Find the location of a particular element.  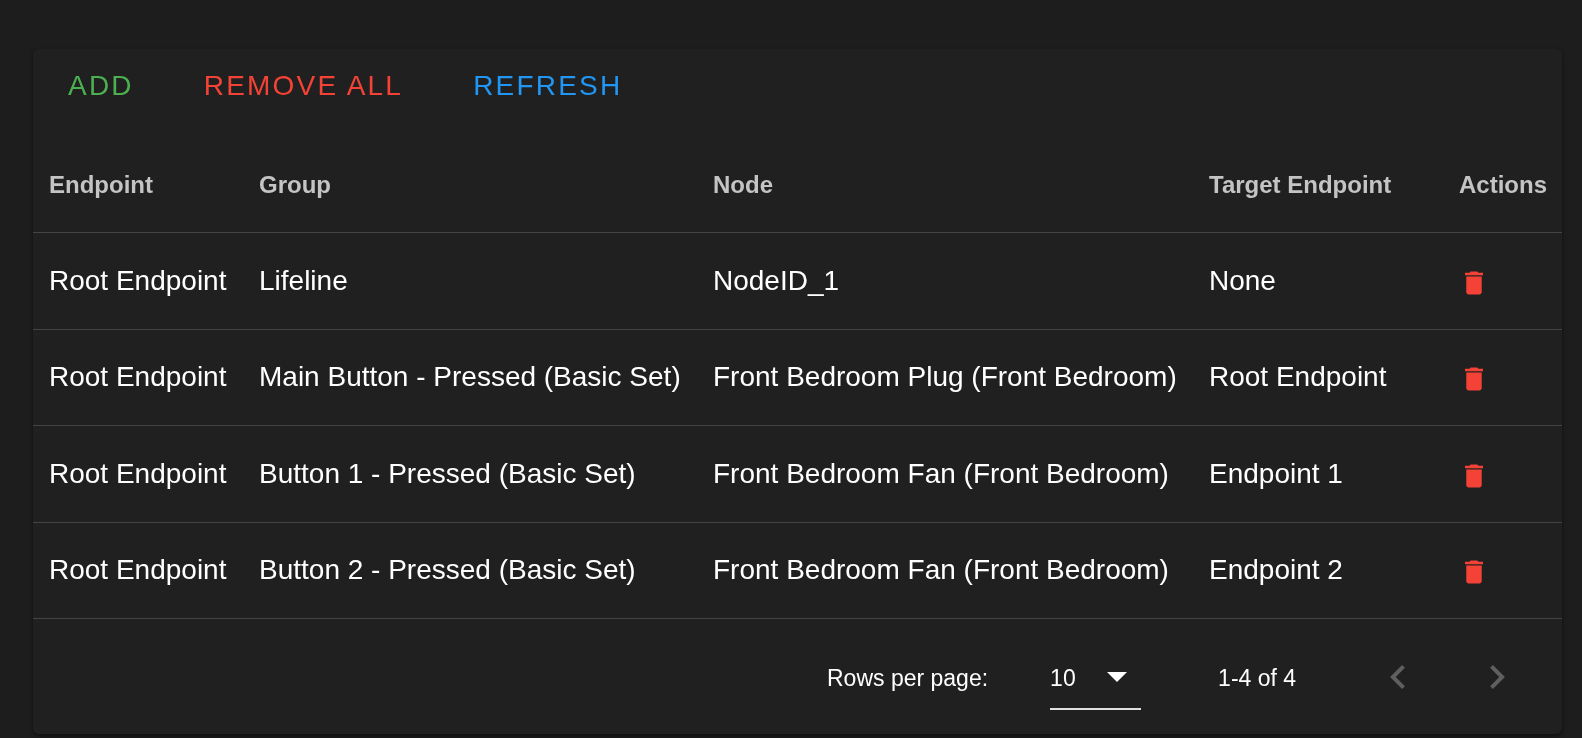

table-cell: Main Button - Pressed (Basic Set) is located at coordinates (470, 377).